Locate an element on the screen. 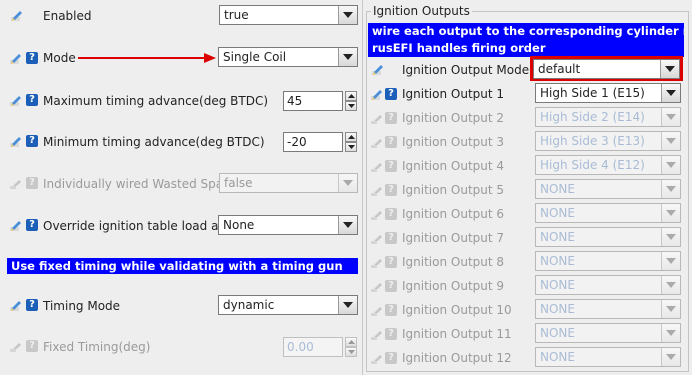 Image resolution: width=692 pixels, height=375 pixels. ignition-output-value: High Side 4 (E12) is located at coordinates (592, 165).